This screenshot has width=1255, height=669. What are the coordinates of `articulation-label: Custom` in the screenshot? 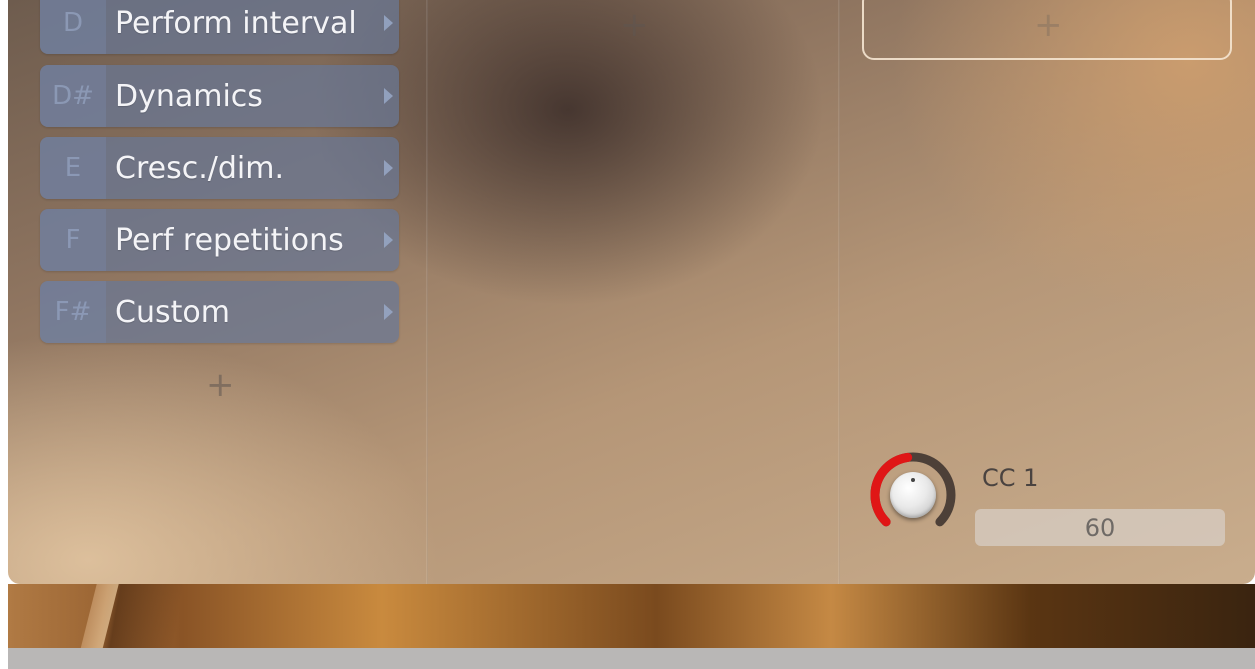 It's located at (172, 312).